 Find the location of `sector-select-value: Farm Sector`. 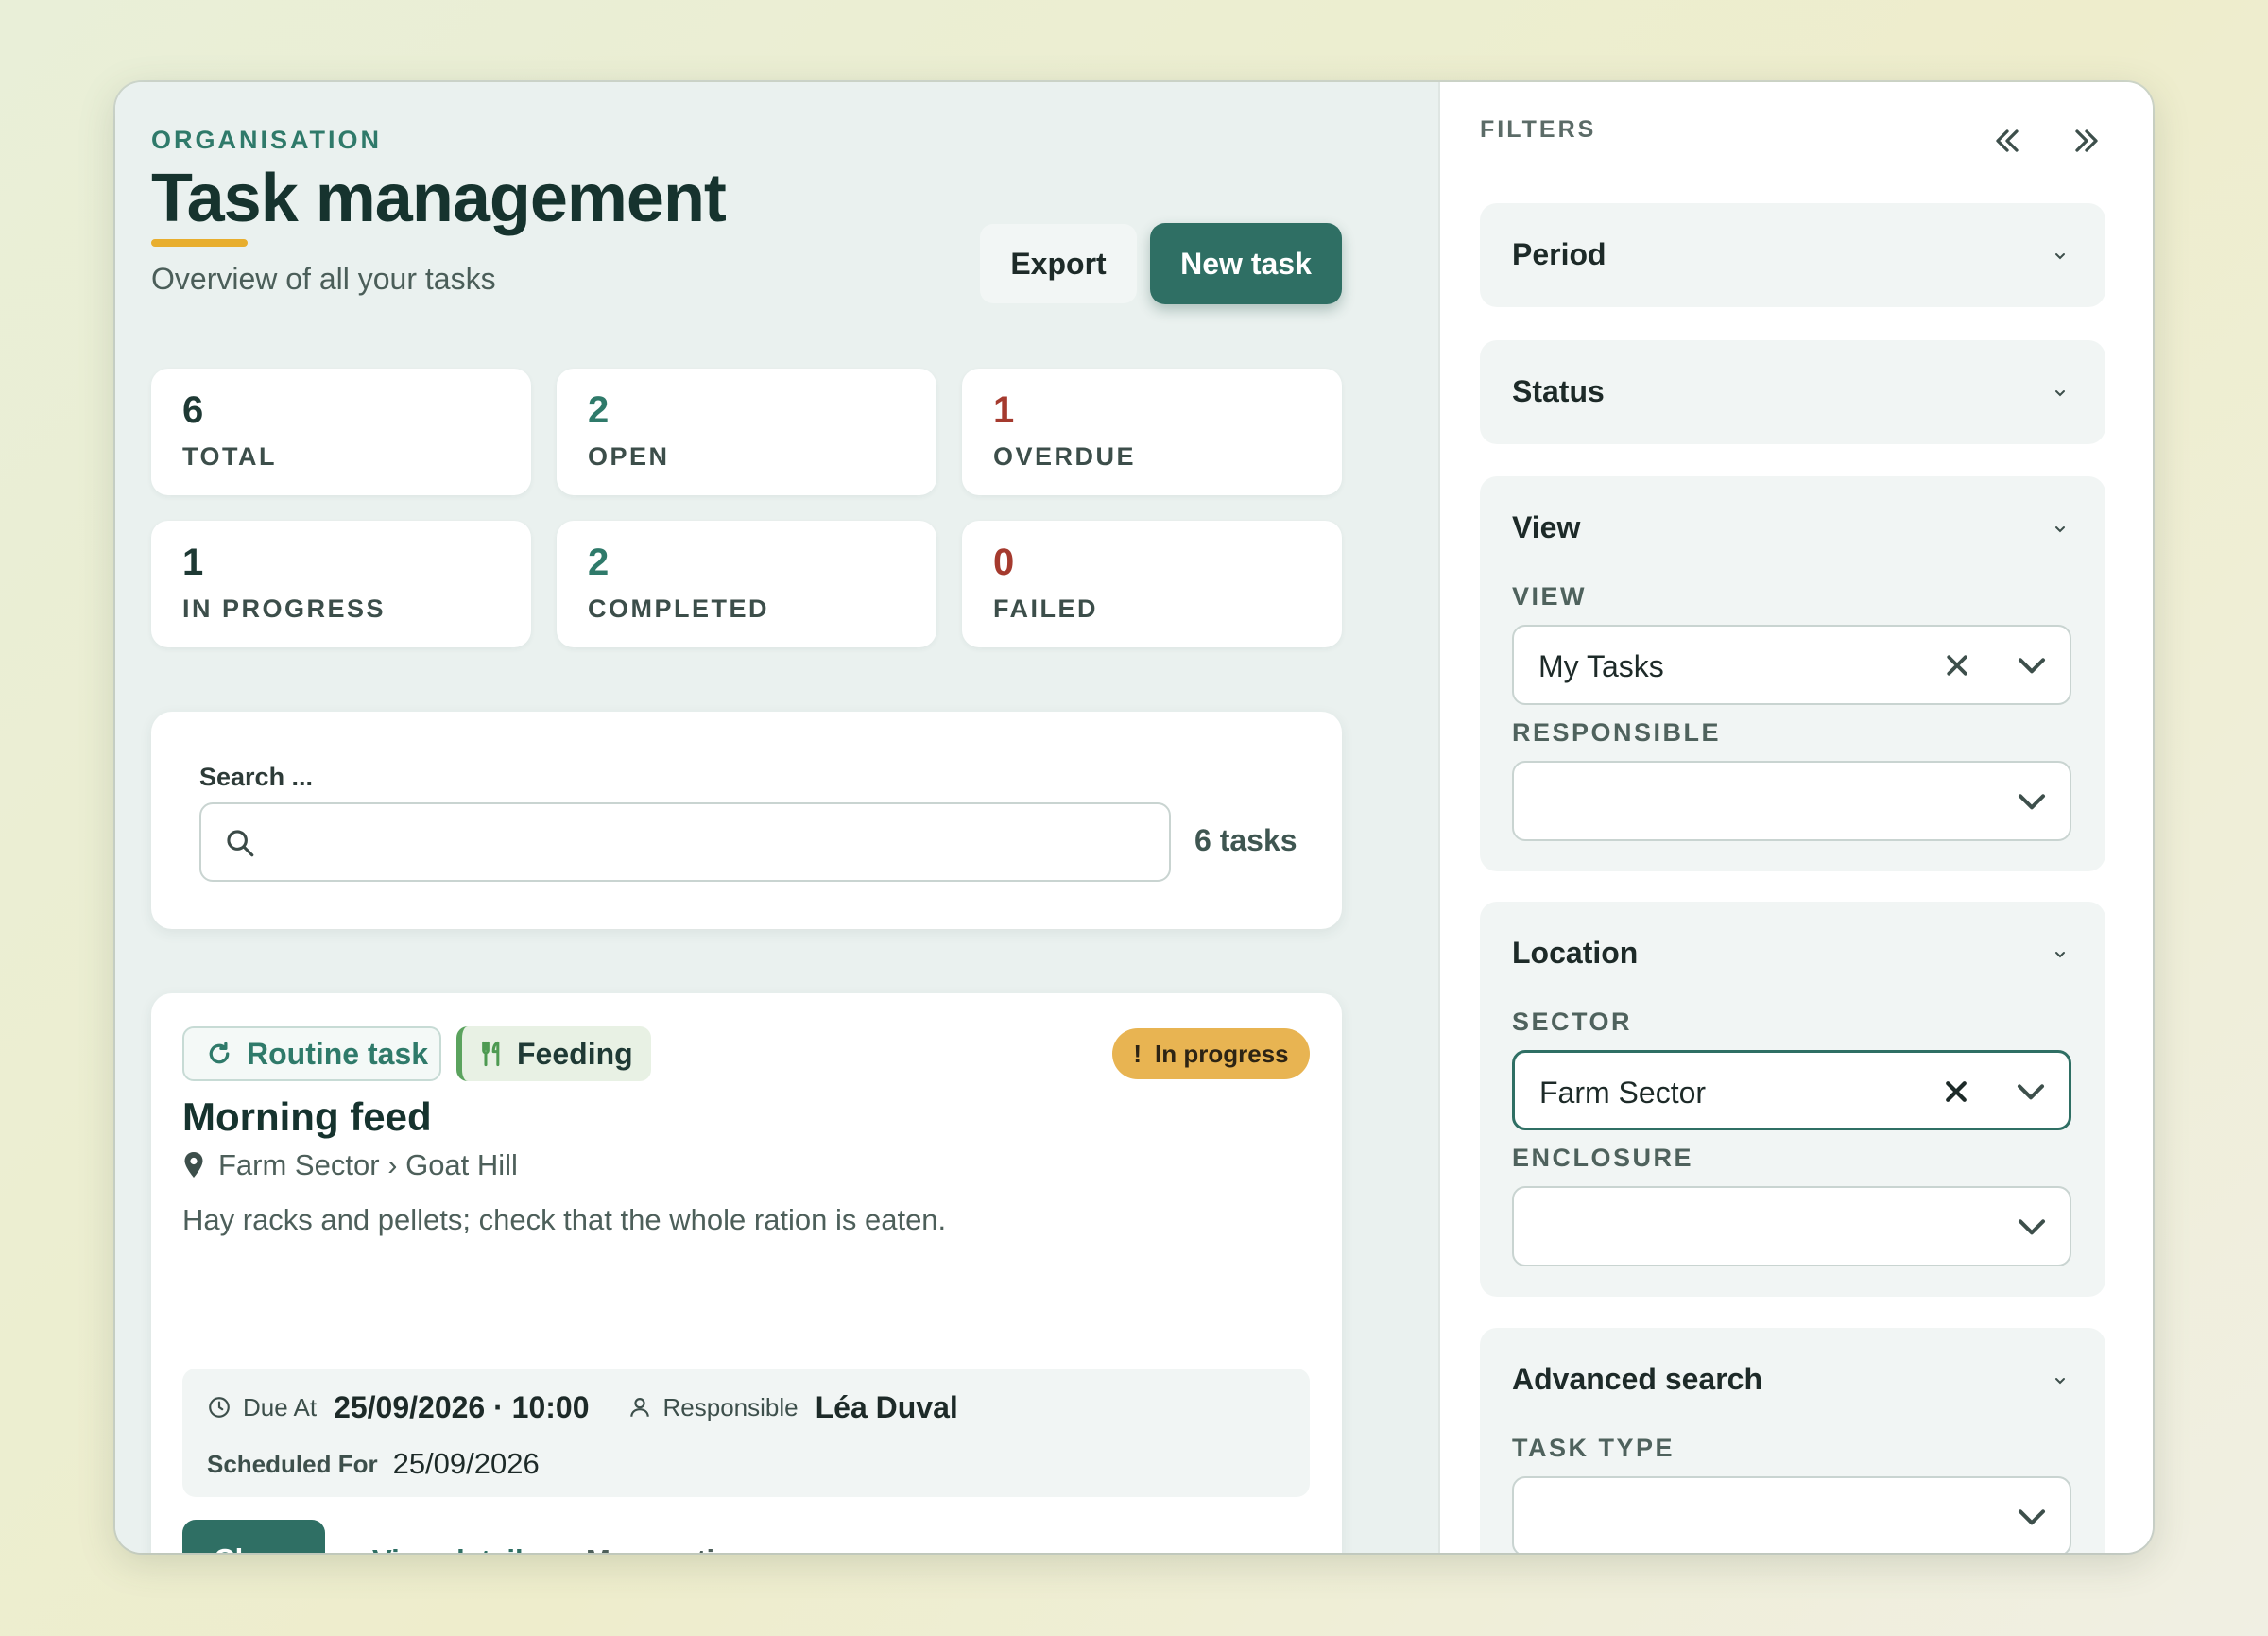

sector-select-value: Farm Sector is located at coordinates (1623, 1093).